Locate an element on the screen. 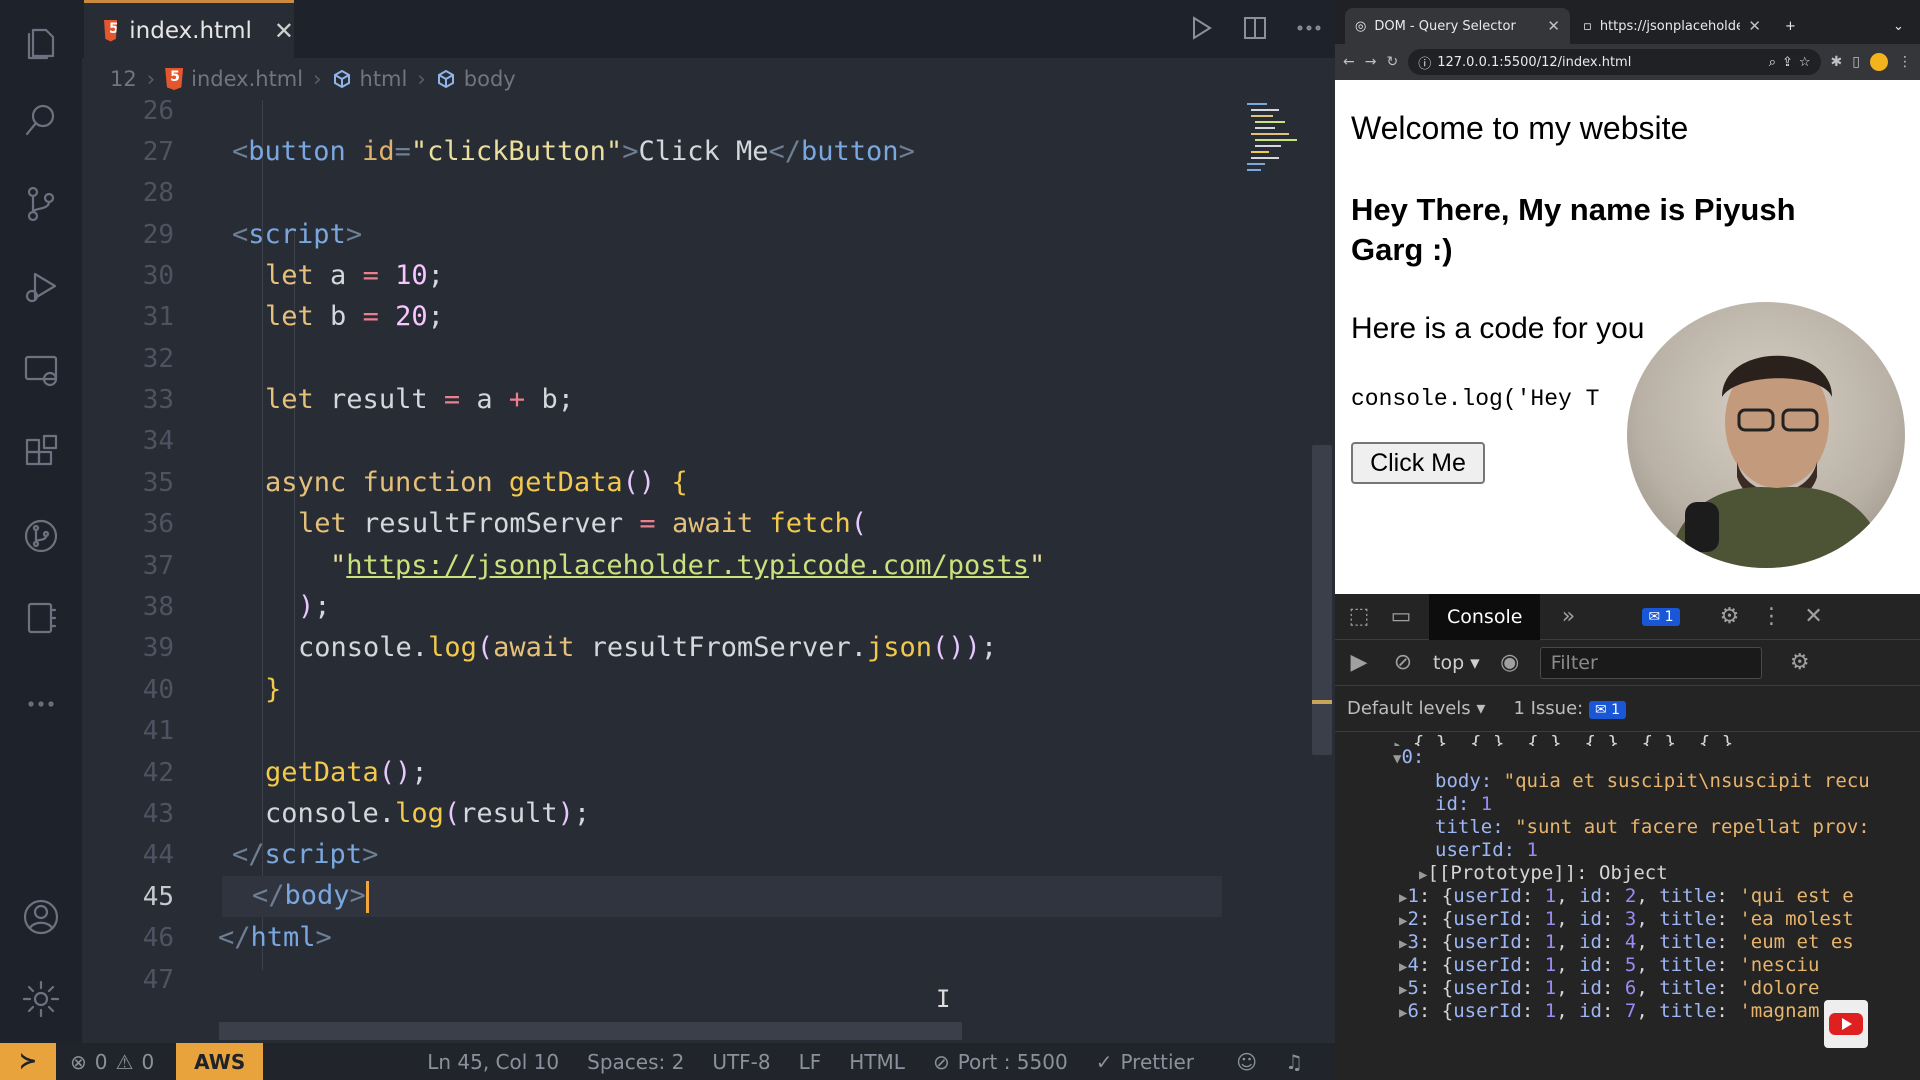  line-number: 34 is located at coordinates (158, 440).